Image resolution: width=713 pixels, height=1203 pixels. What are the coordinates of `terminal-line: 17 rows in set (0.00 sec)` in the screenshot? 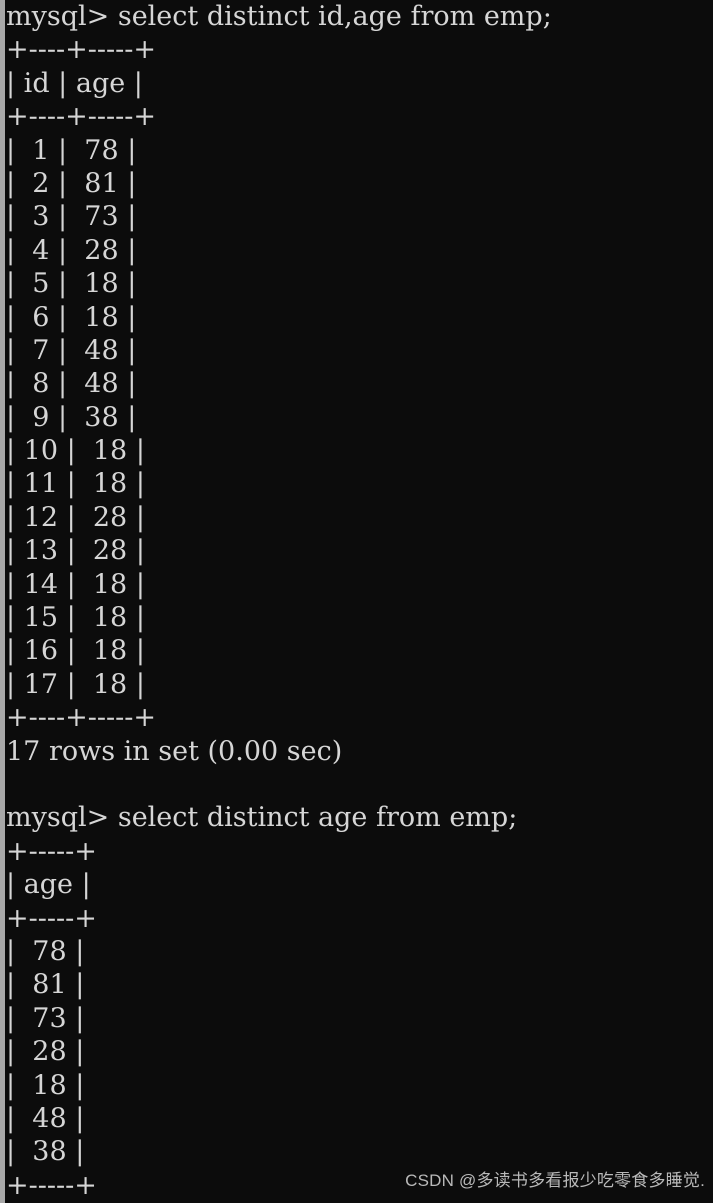 It's located at (174, 751).